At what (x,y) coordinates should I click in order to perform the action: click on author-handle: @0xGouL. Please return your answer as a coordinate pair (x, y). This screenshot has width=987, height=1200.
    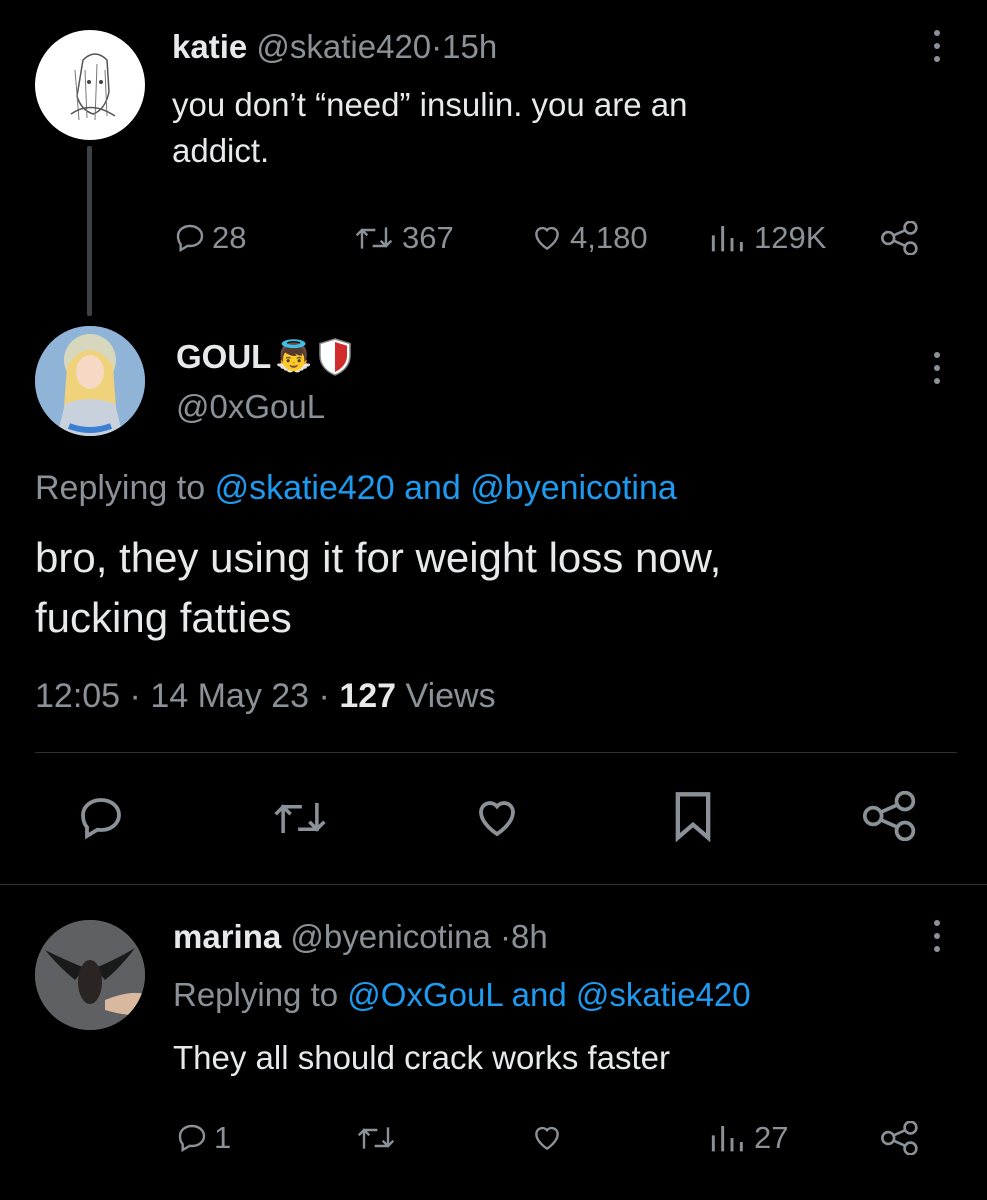
    Looking at the image, I should click on (250, 407).